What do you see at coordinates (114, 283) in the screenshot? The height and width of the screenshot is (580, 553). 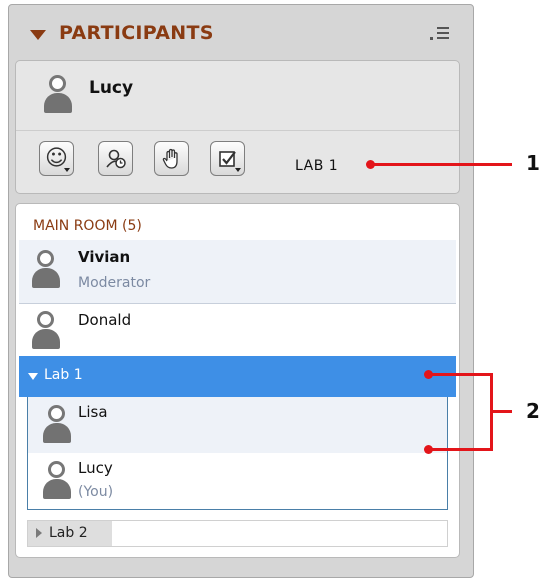 I see `participant-role: Moderator` at bounding box center [114, 283].